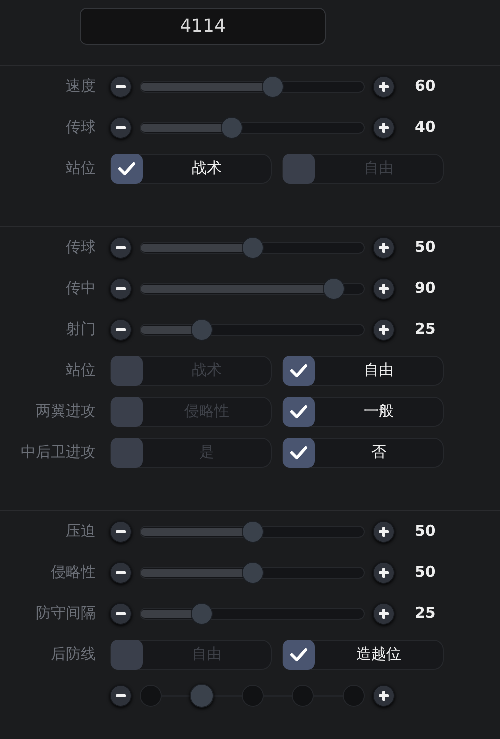 The image size is (500, 739). Describe the element at coordinates (425, 127) in the screenshot. I see `value-reading: 40` at that location.